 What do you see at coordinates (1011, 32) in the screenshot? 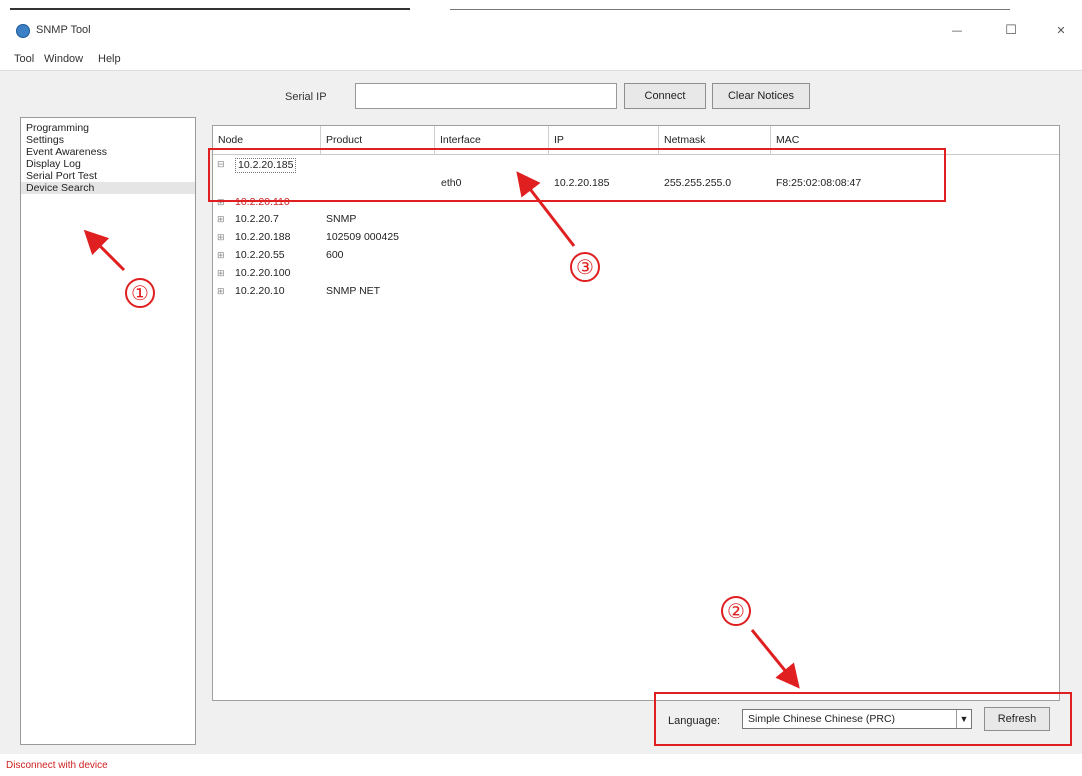
I see `maximize-button: ☐` at bounding box center [1011, 32].